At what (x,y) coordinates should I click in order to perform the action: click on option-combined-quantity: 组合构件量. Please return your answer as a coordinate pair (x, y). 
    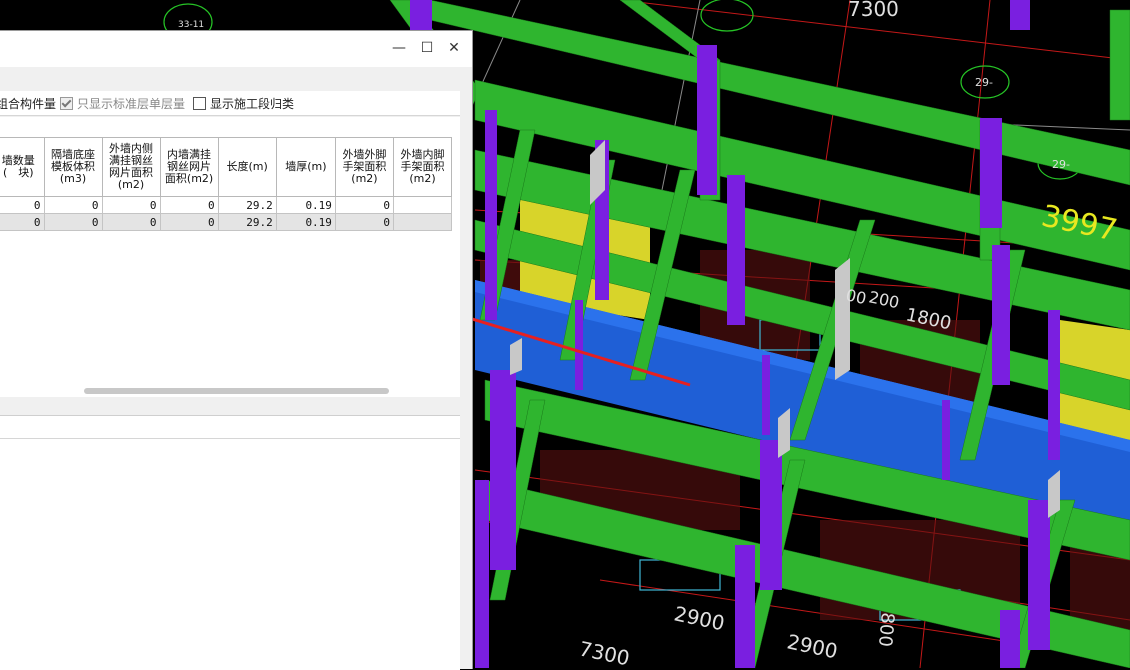
    Looking at the image, I should click on (28, 103).